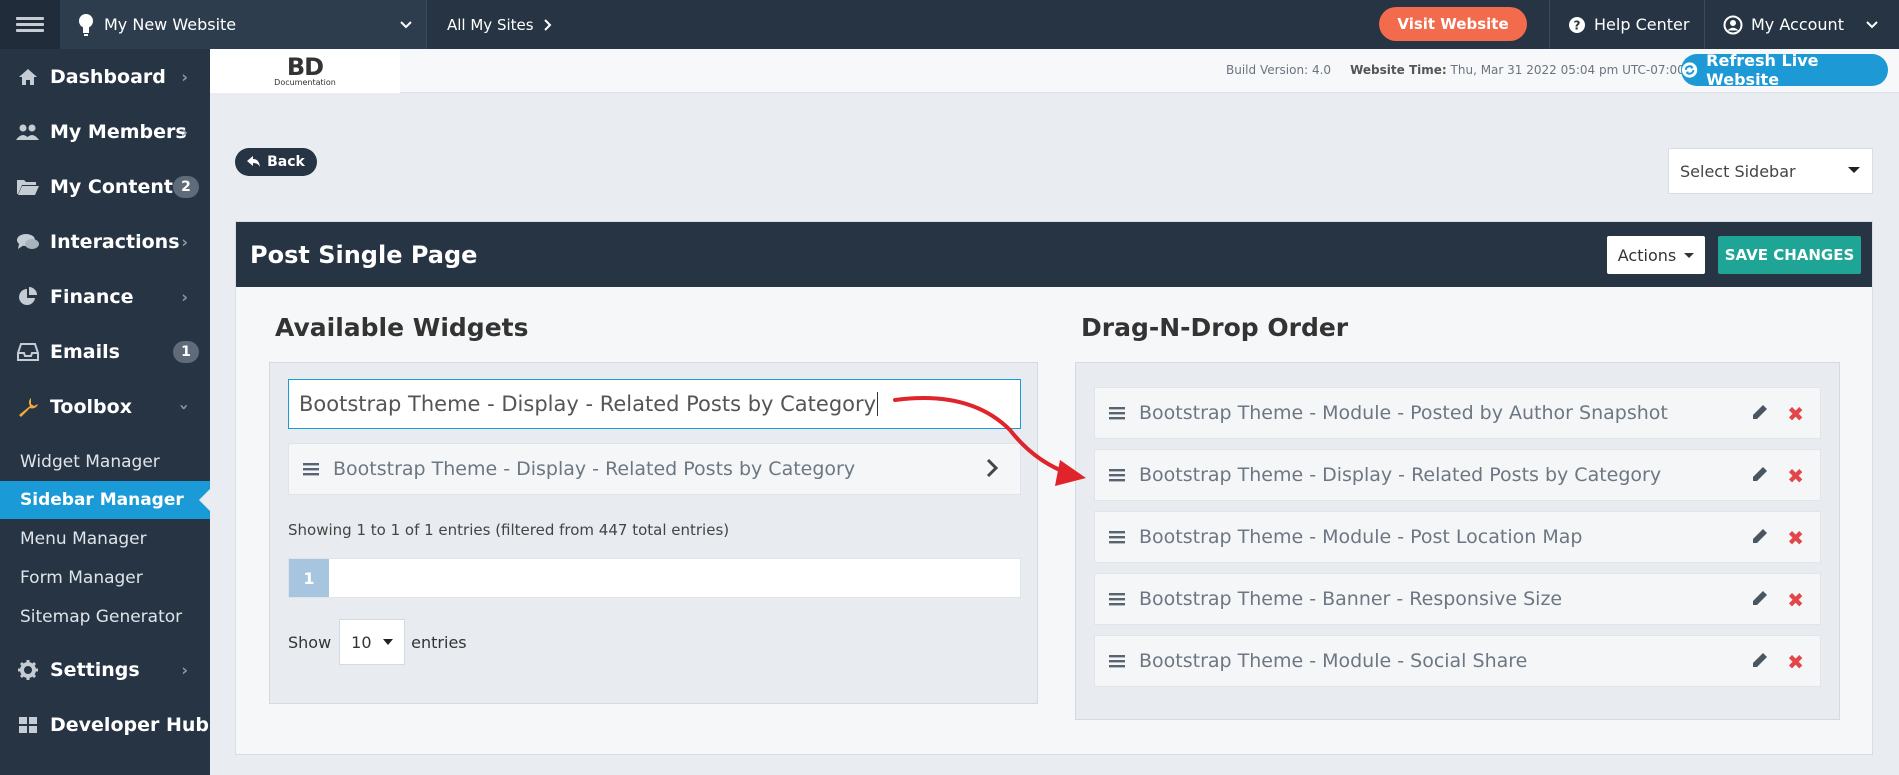 The width and height of the screenshot is (1899, 775). Describe the element at coordinates (1054, 254) in the screenshot. I see `panel-header: Post Single Page Actions SAVE CHANGES` at that location.